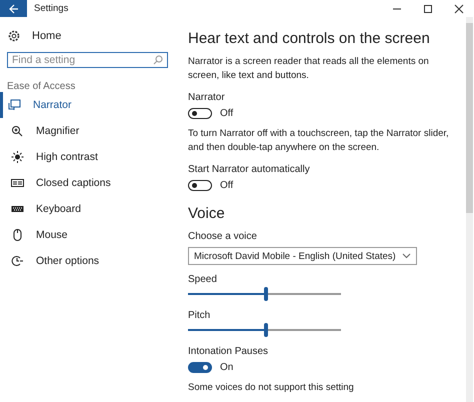 Image resolution: width=474 pixels, height=402 pixels. I want to click on home-link: Home, so click(47, 36).